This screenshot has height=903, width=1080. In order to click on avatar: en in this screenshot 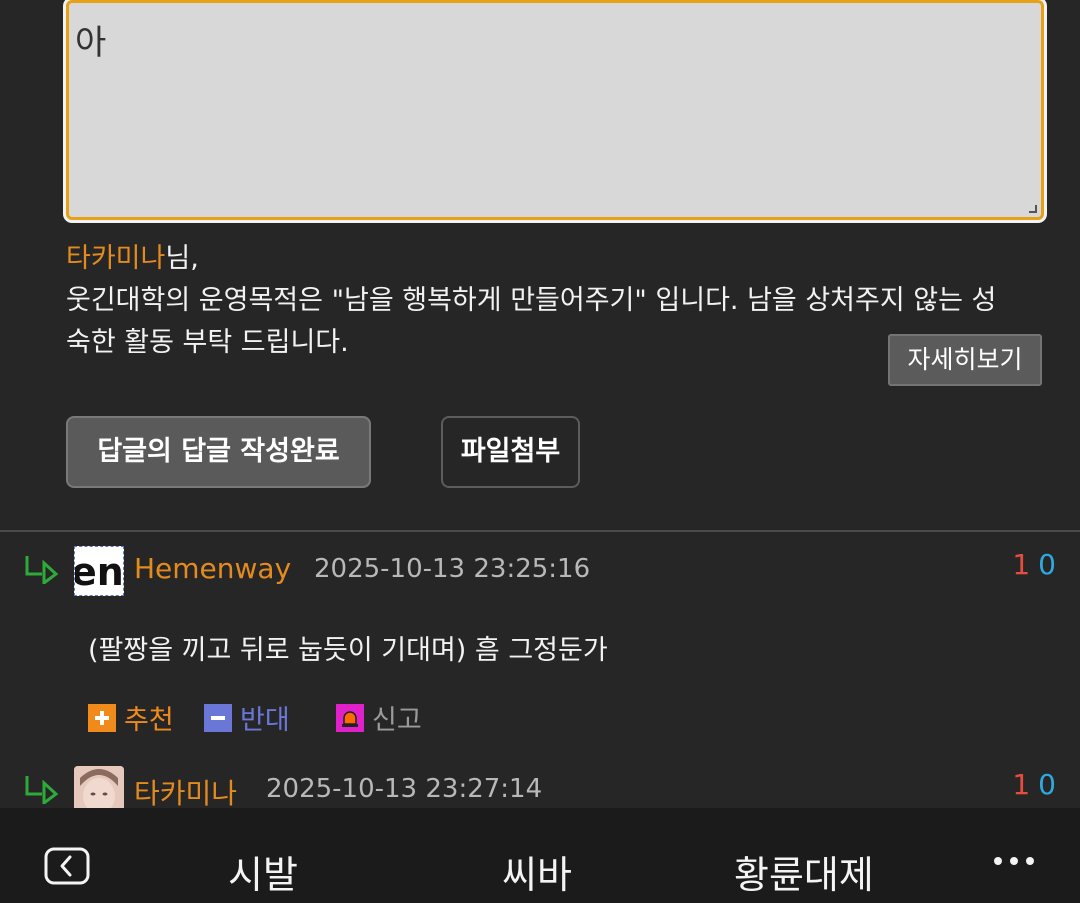, I will do `click(99, 571)`.